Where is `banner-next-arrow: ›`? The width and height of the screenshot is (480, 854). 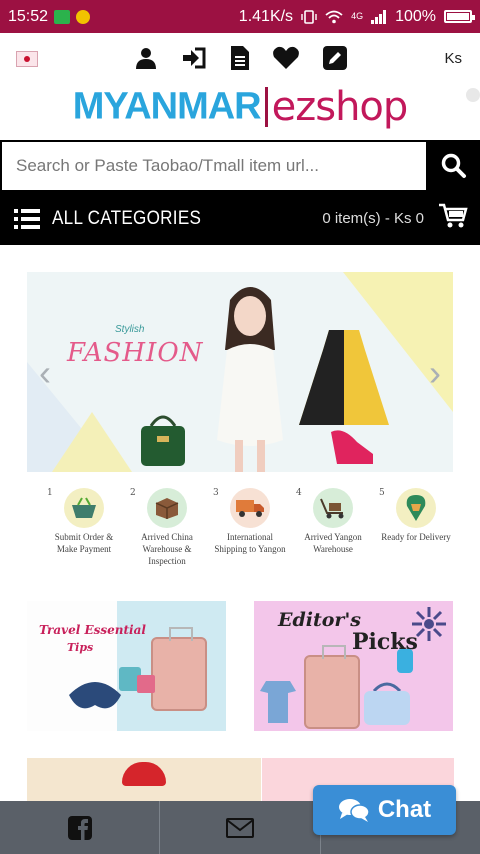 banner-next-arrow: › is located at coordinates (435, 373).